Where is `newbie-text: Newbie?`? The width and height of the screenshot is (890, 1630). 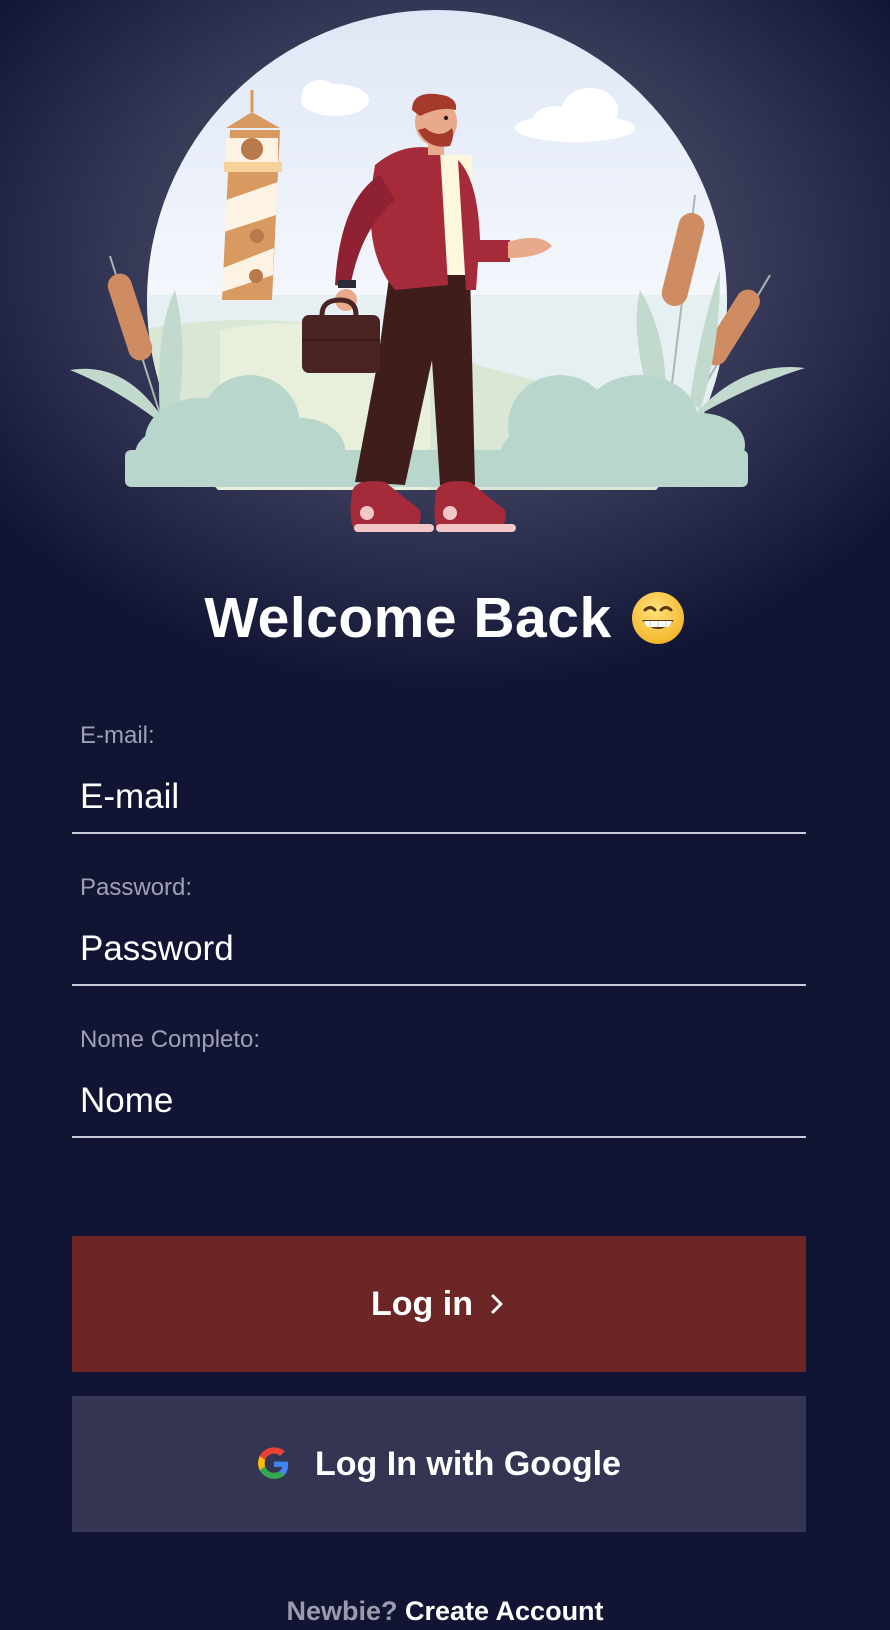 newbie-text: Newbie? is located at coordinates (342, 1611).